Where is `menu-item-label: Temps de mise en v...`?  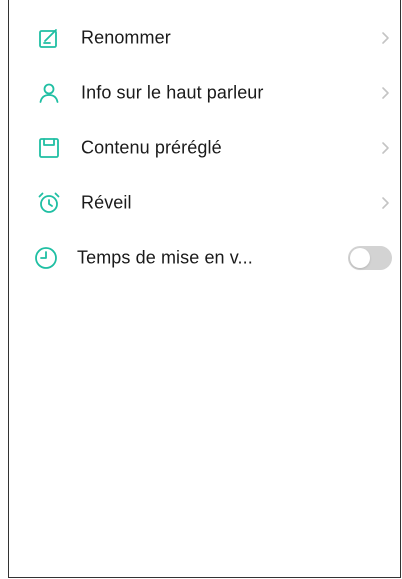
menu-item-label: Temps de mise en v... is located at coordinates (165, 257).